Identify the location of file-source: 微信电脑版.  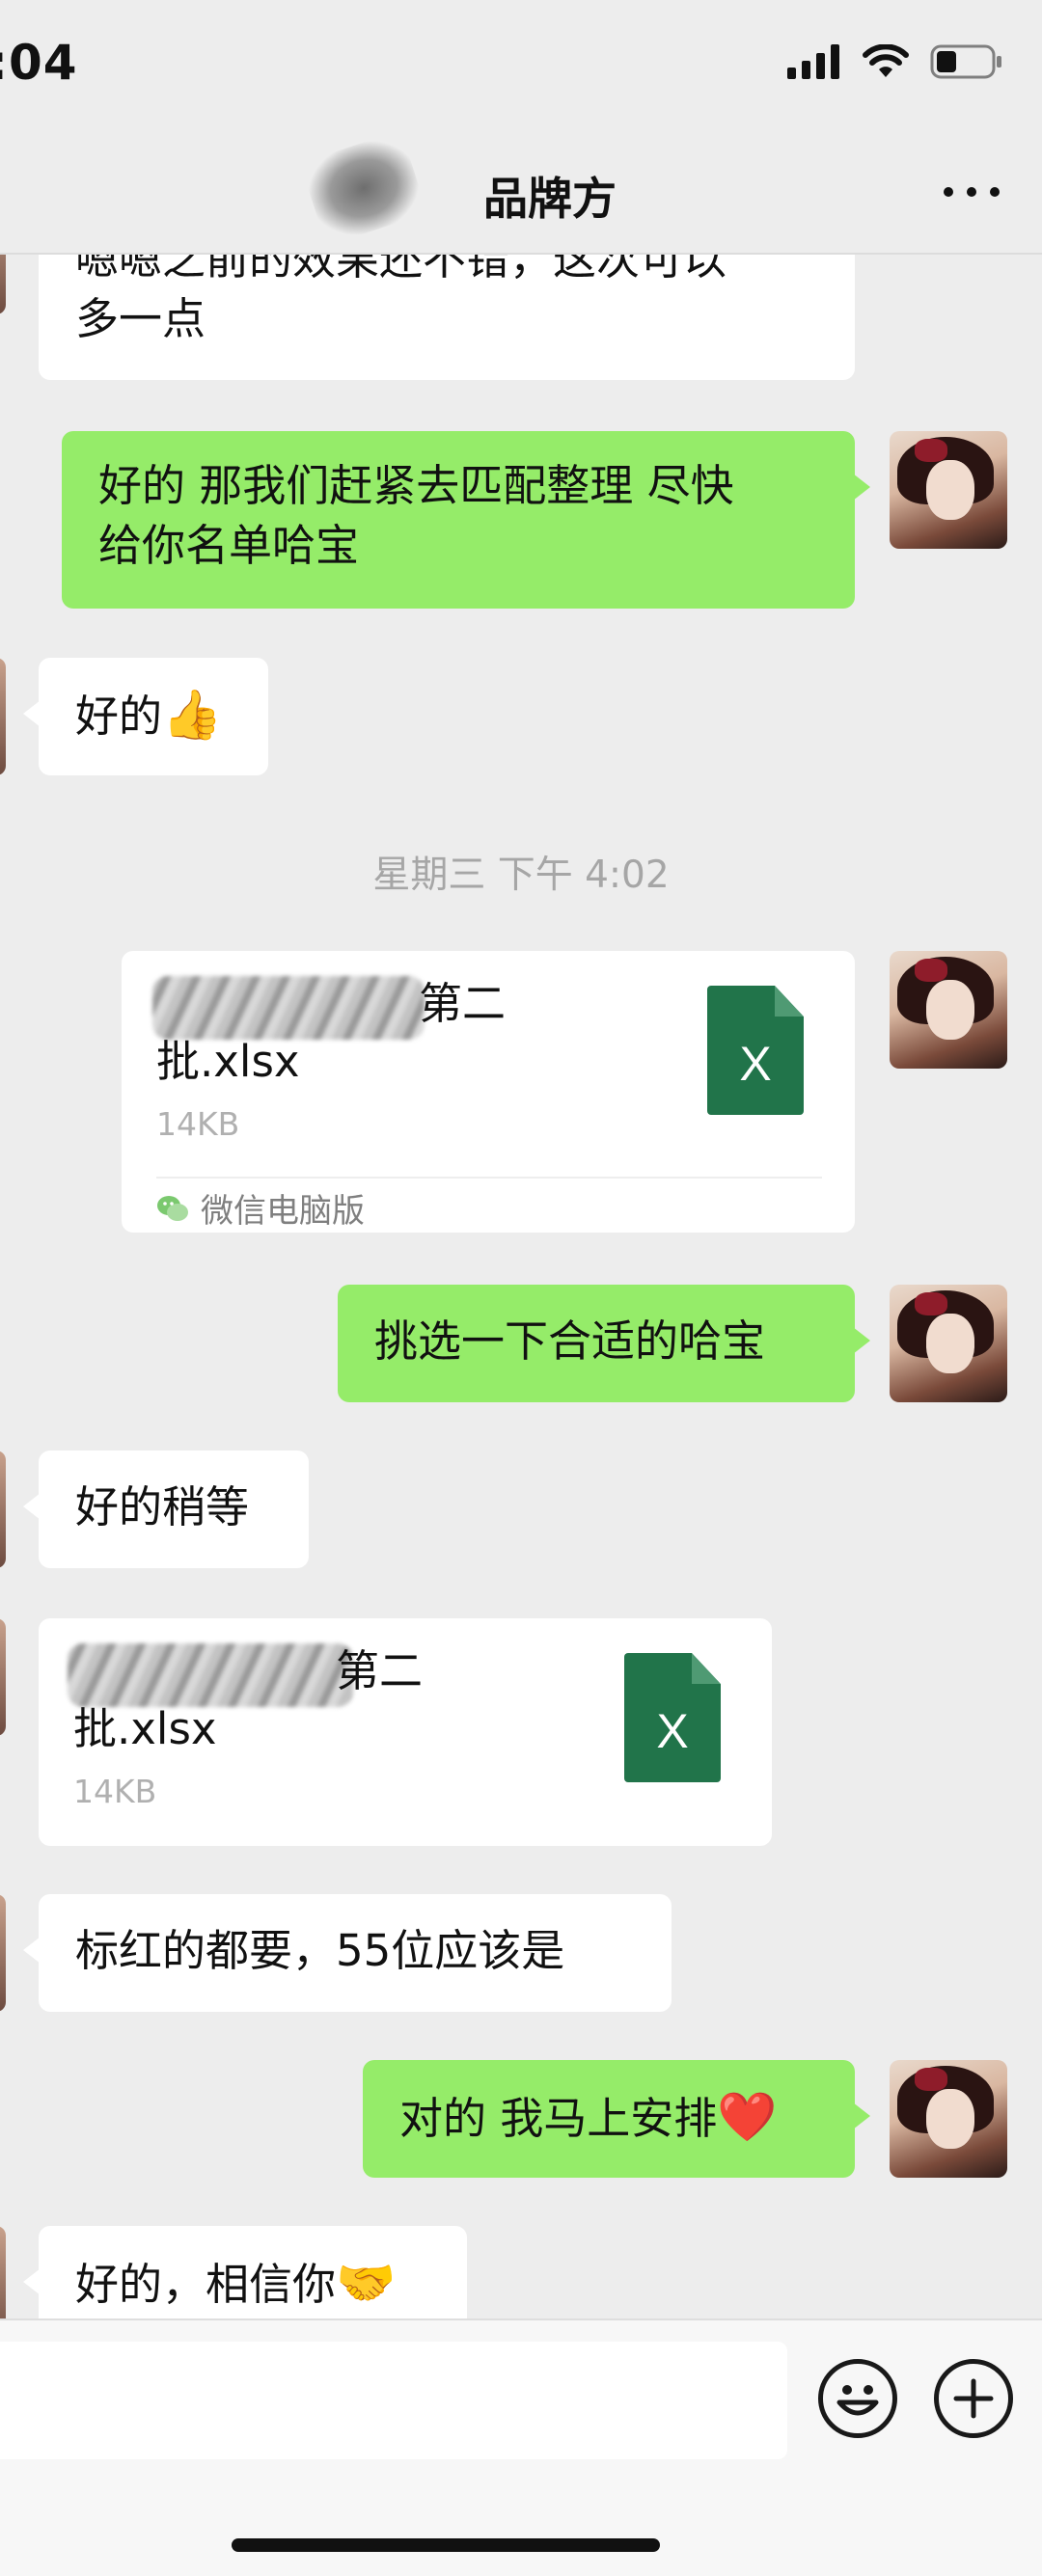
(260, 1208).